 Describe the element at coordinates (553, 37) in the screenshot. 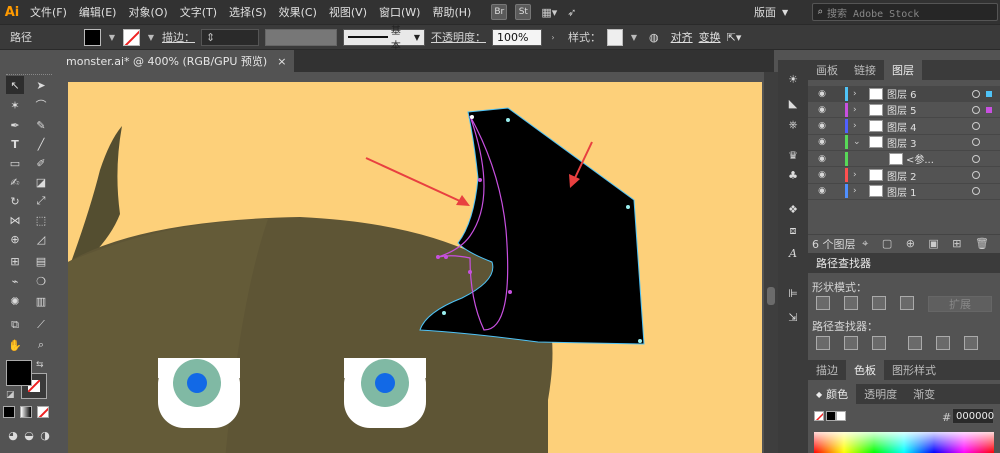

I see `opacity-chevron-icon: ›` at that location.